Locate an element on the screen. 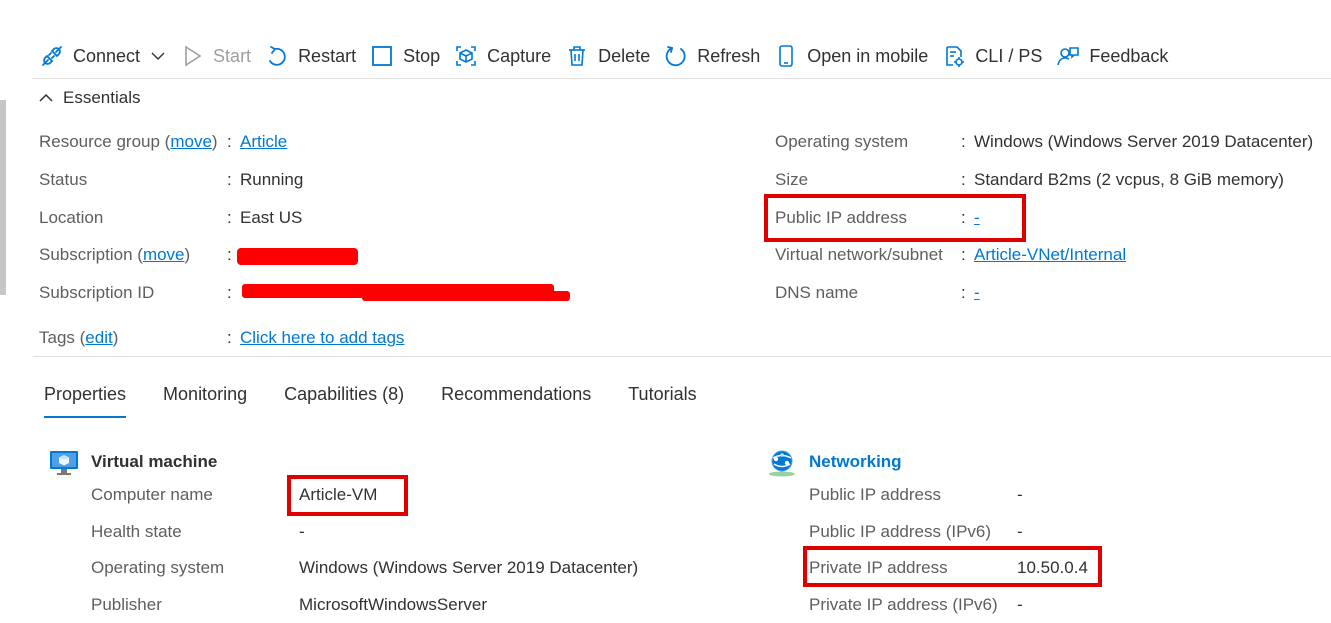 The width and height of the screenshot is (1331, 623). restart-icon is located at coordinates (277, 56).